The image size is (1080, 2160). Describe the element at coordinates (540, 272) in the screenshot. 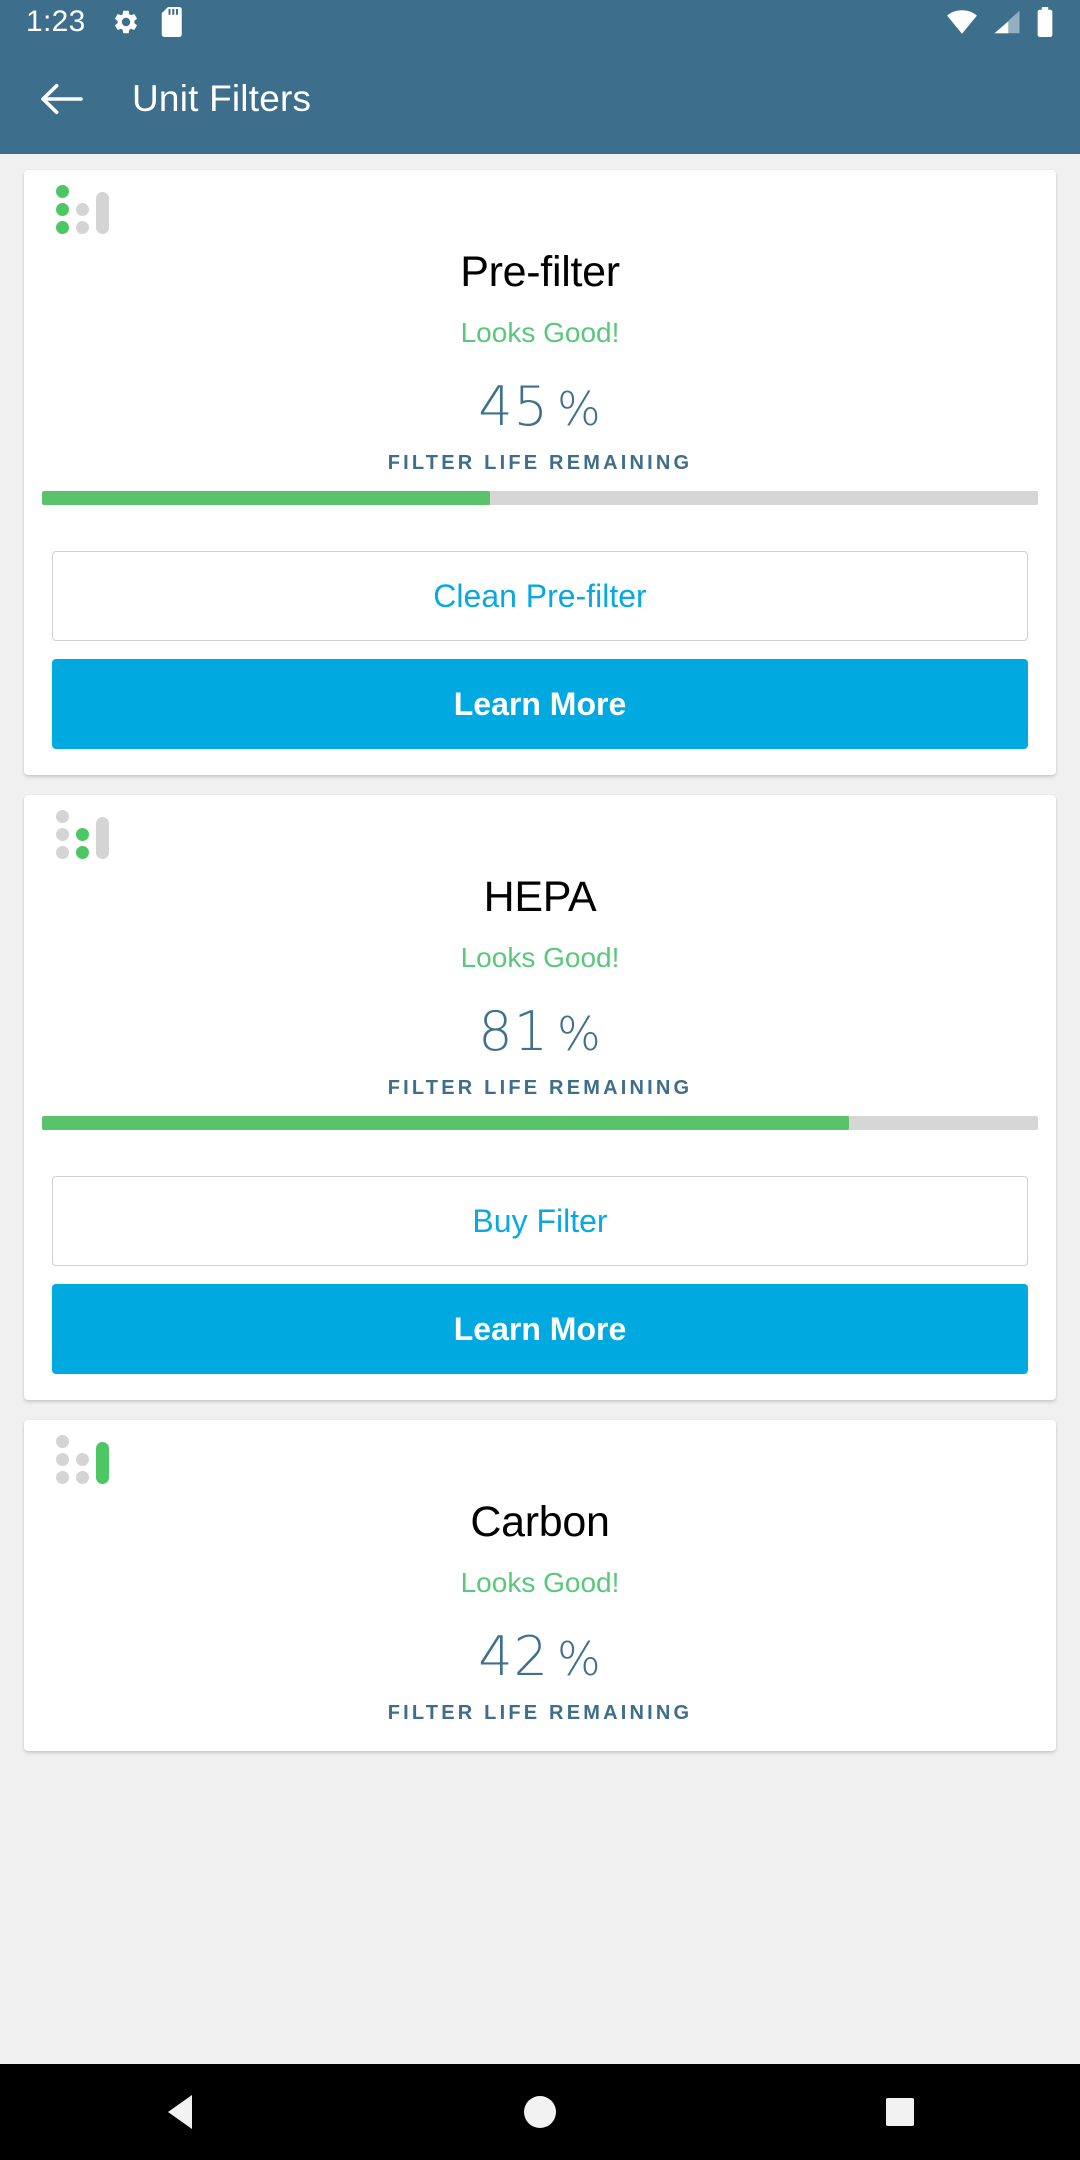

I see `filter-name: Pre-filter` at that location.